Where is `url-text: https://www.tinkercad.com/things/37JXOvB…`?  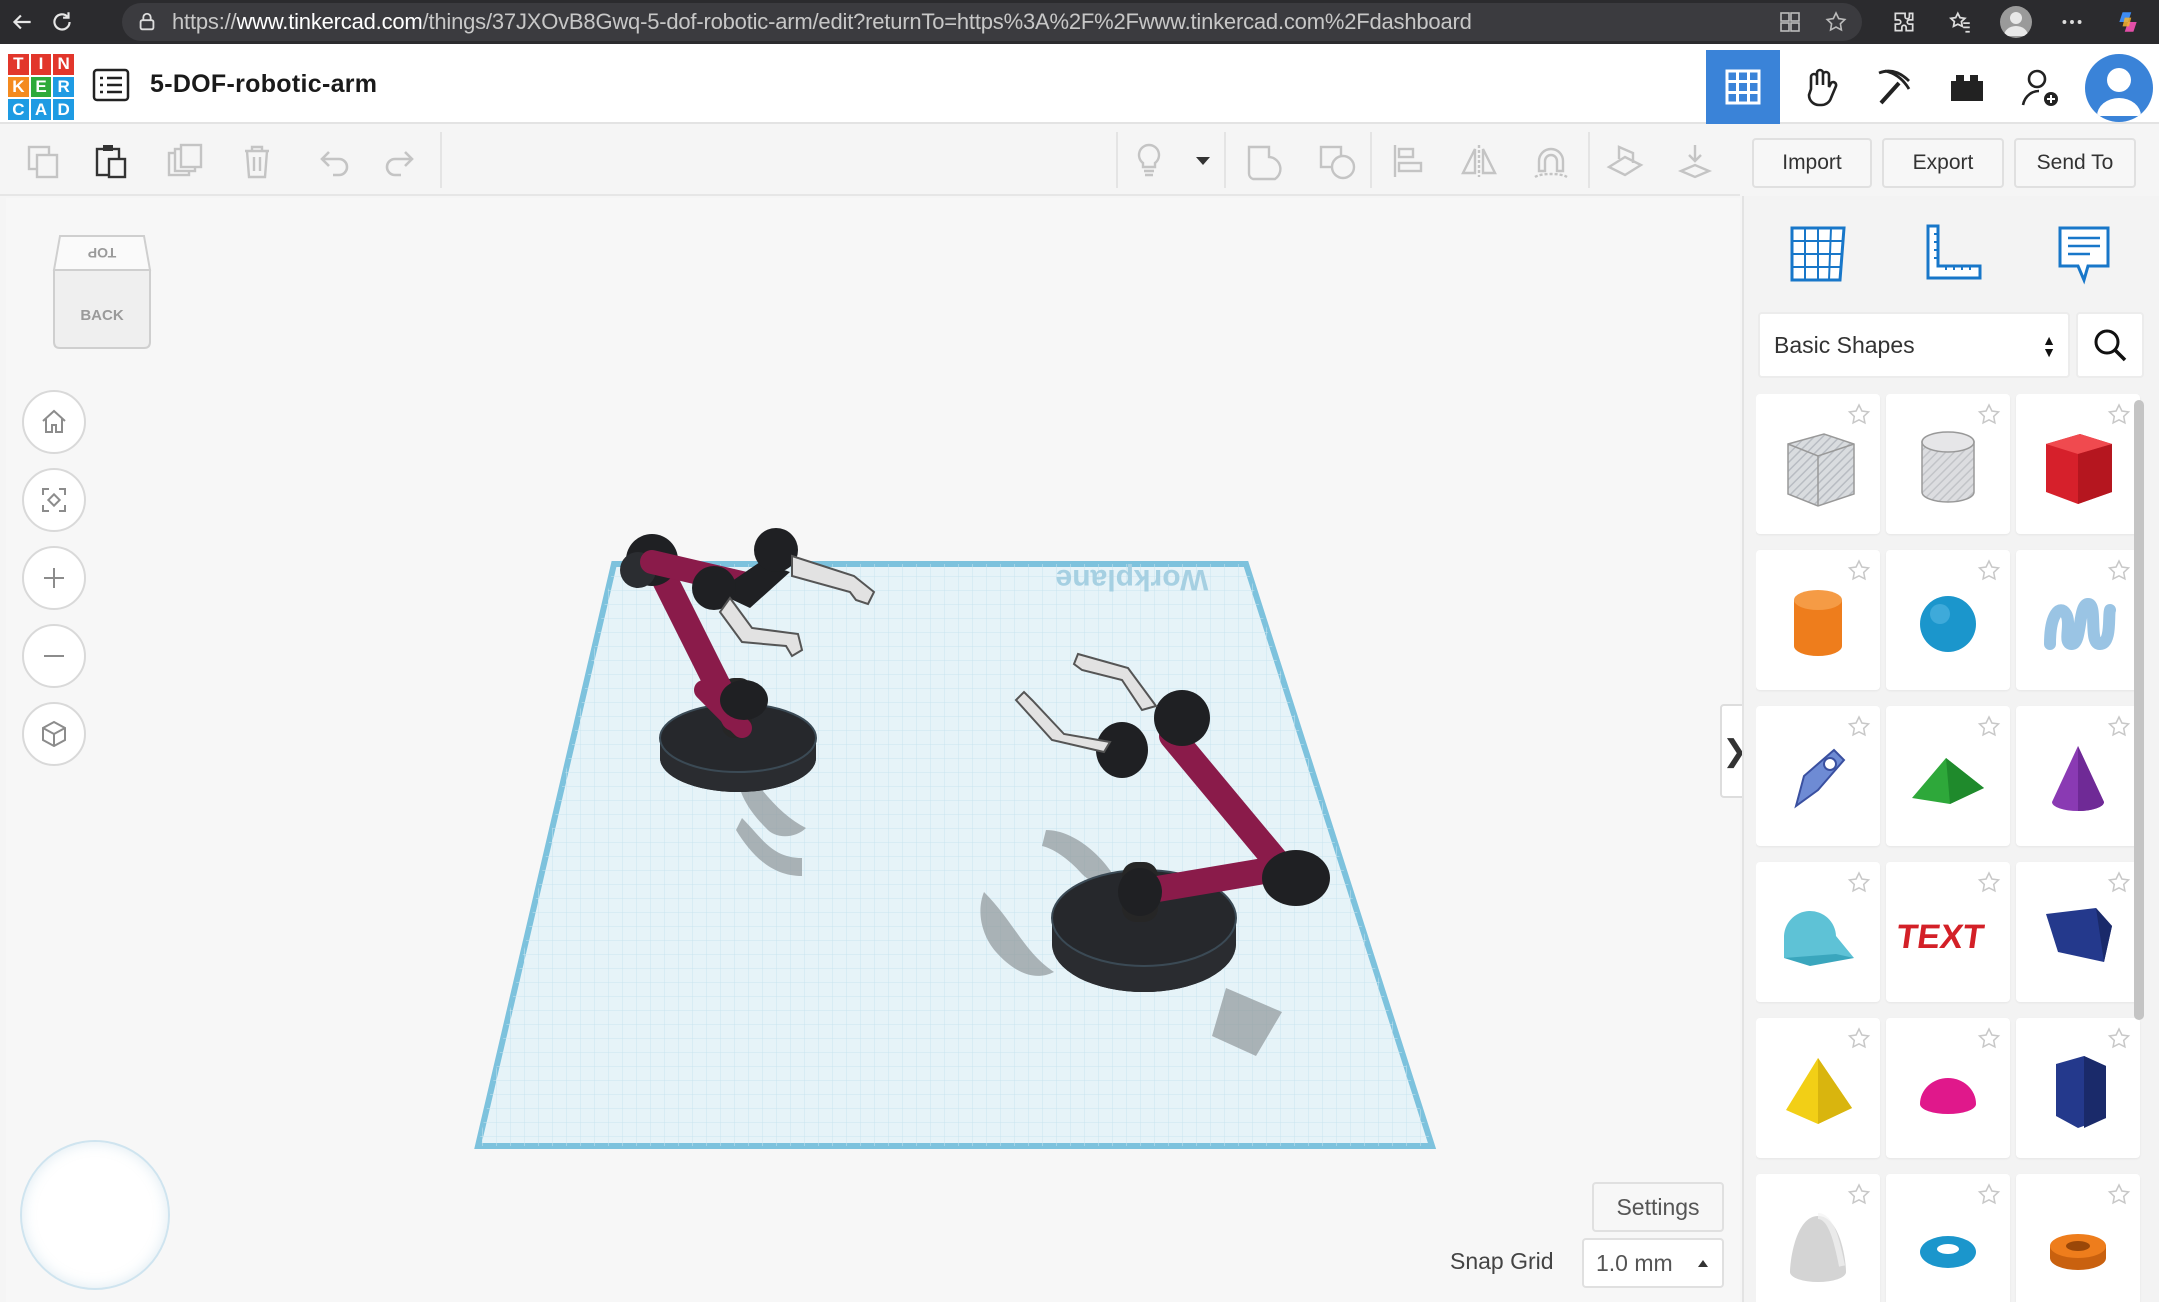
url-text: https://www.tinkercad.com/things/37JXOvB… is located at coordinates (822, 21).